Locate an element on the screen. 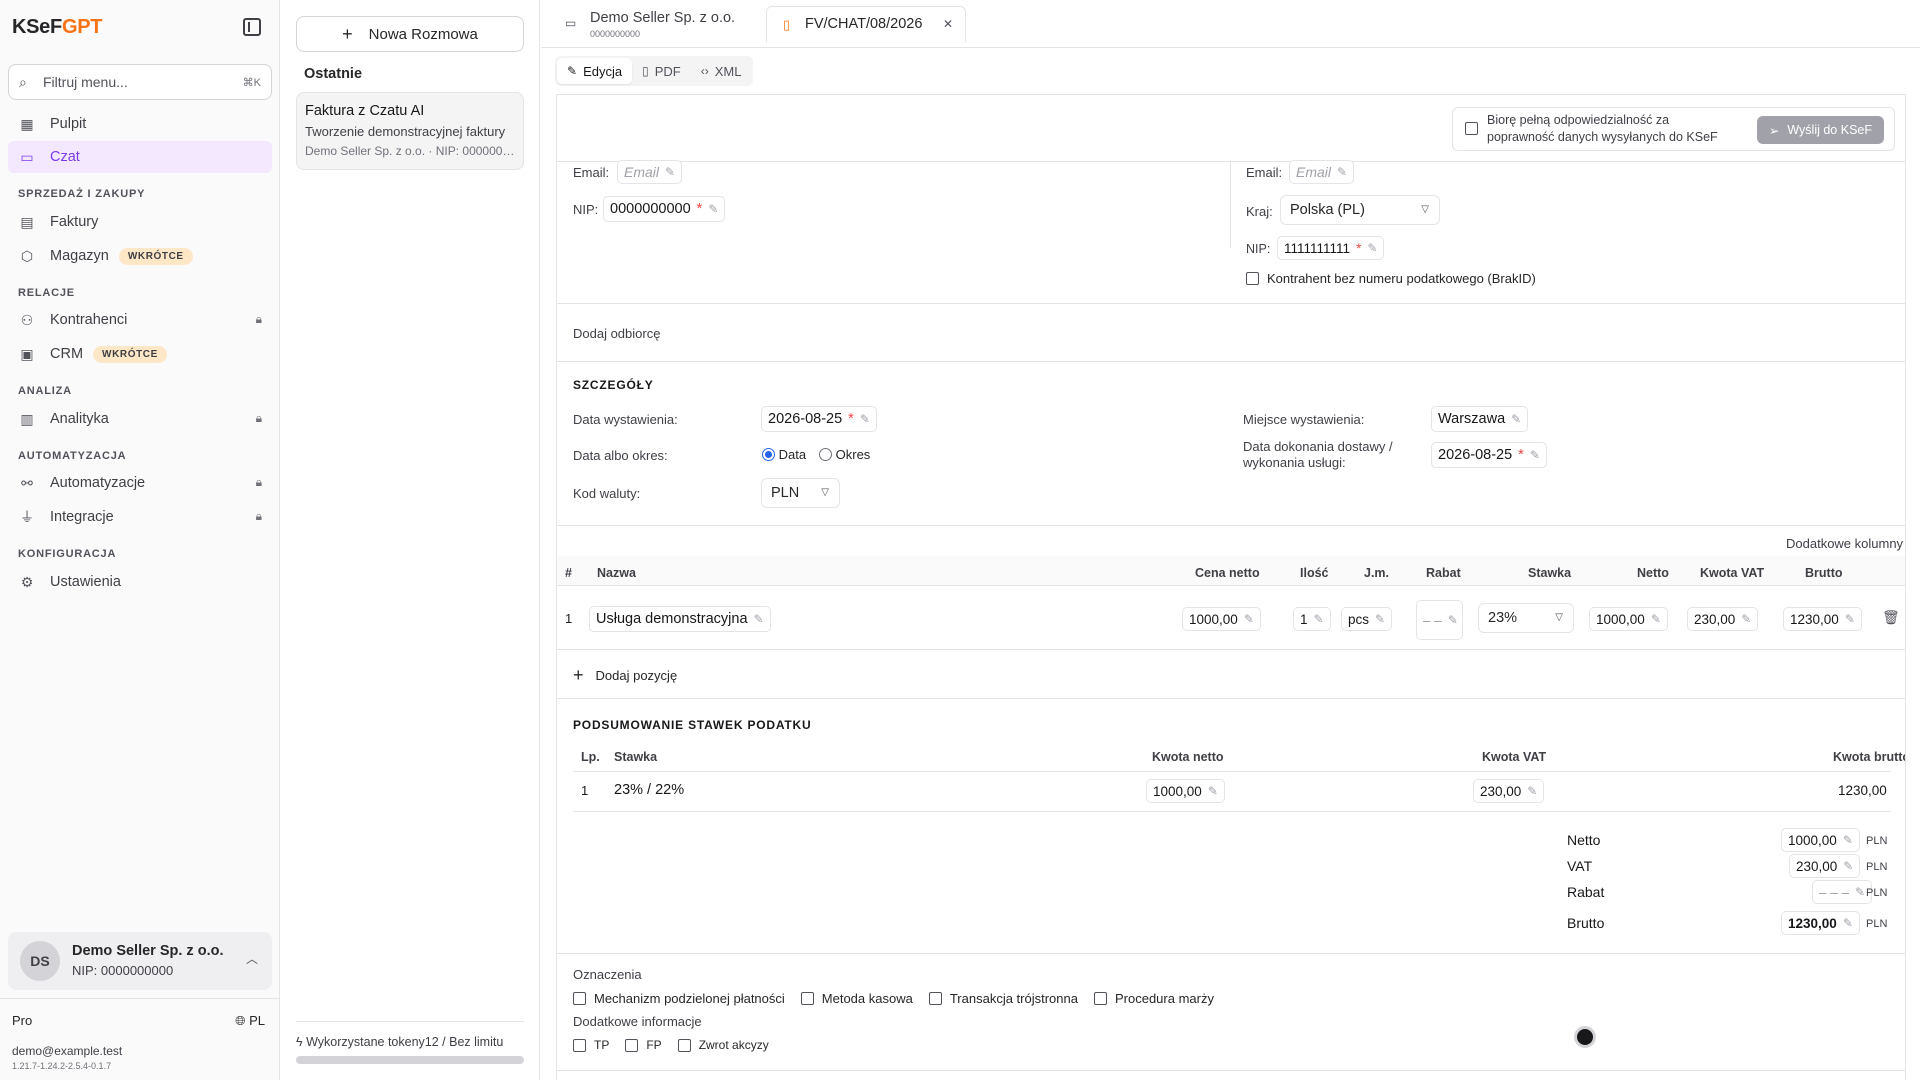 The width and height of the screenshot is (1920, 1080). trash-icon: 🗑︎ is located at coordinates (1891, 617).